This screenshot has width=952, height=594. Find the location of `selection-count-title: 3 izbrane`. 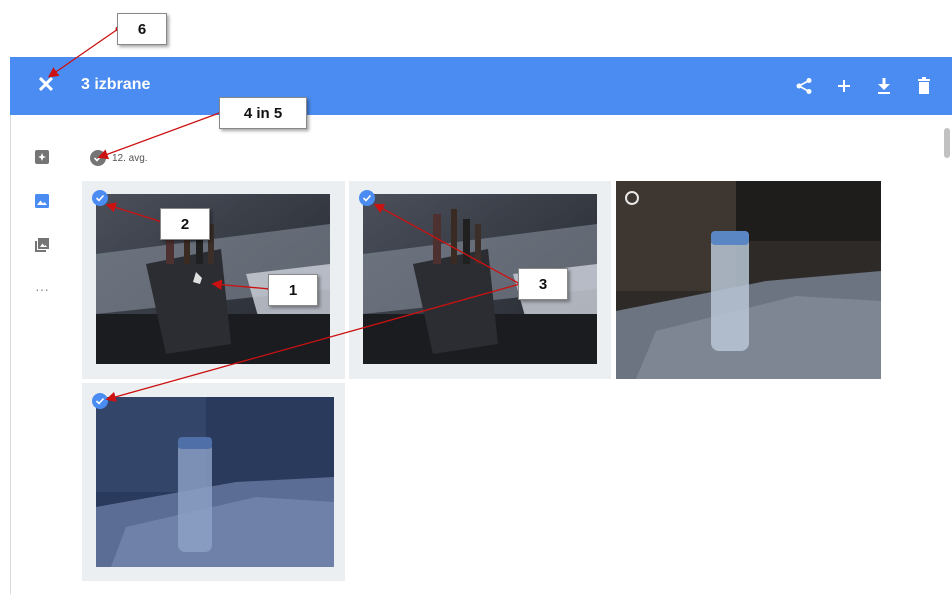

selection-count-title: 3 izbrane is located at coordinates (116, 84).